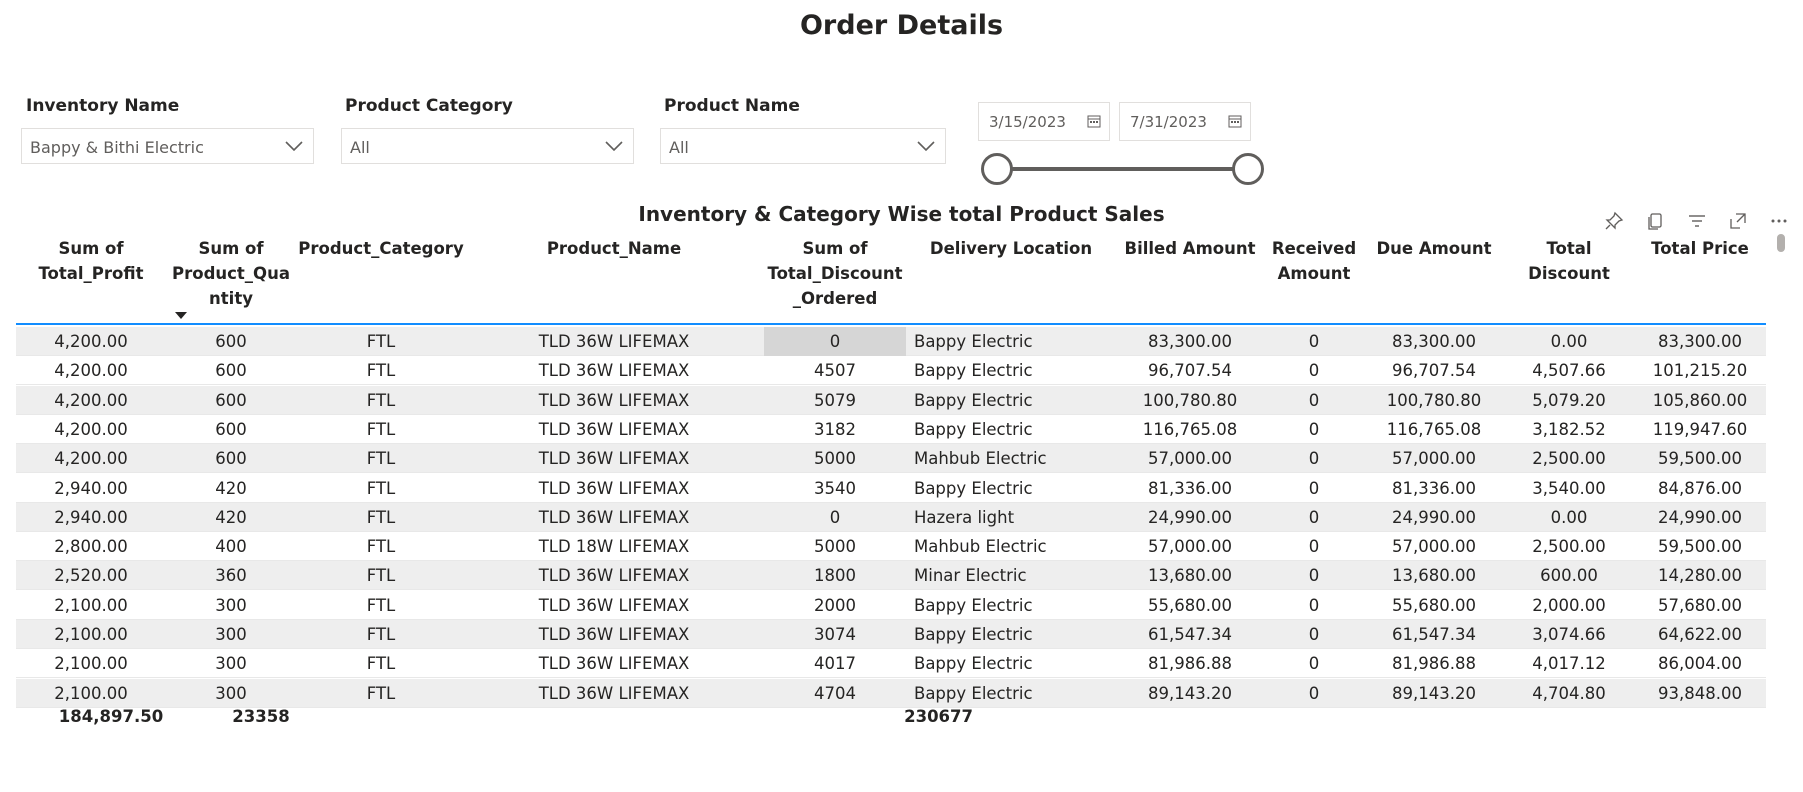  I want to click on table-cell-price: 64,622.00, so click(1700, 634).